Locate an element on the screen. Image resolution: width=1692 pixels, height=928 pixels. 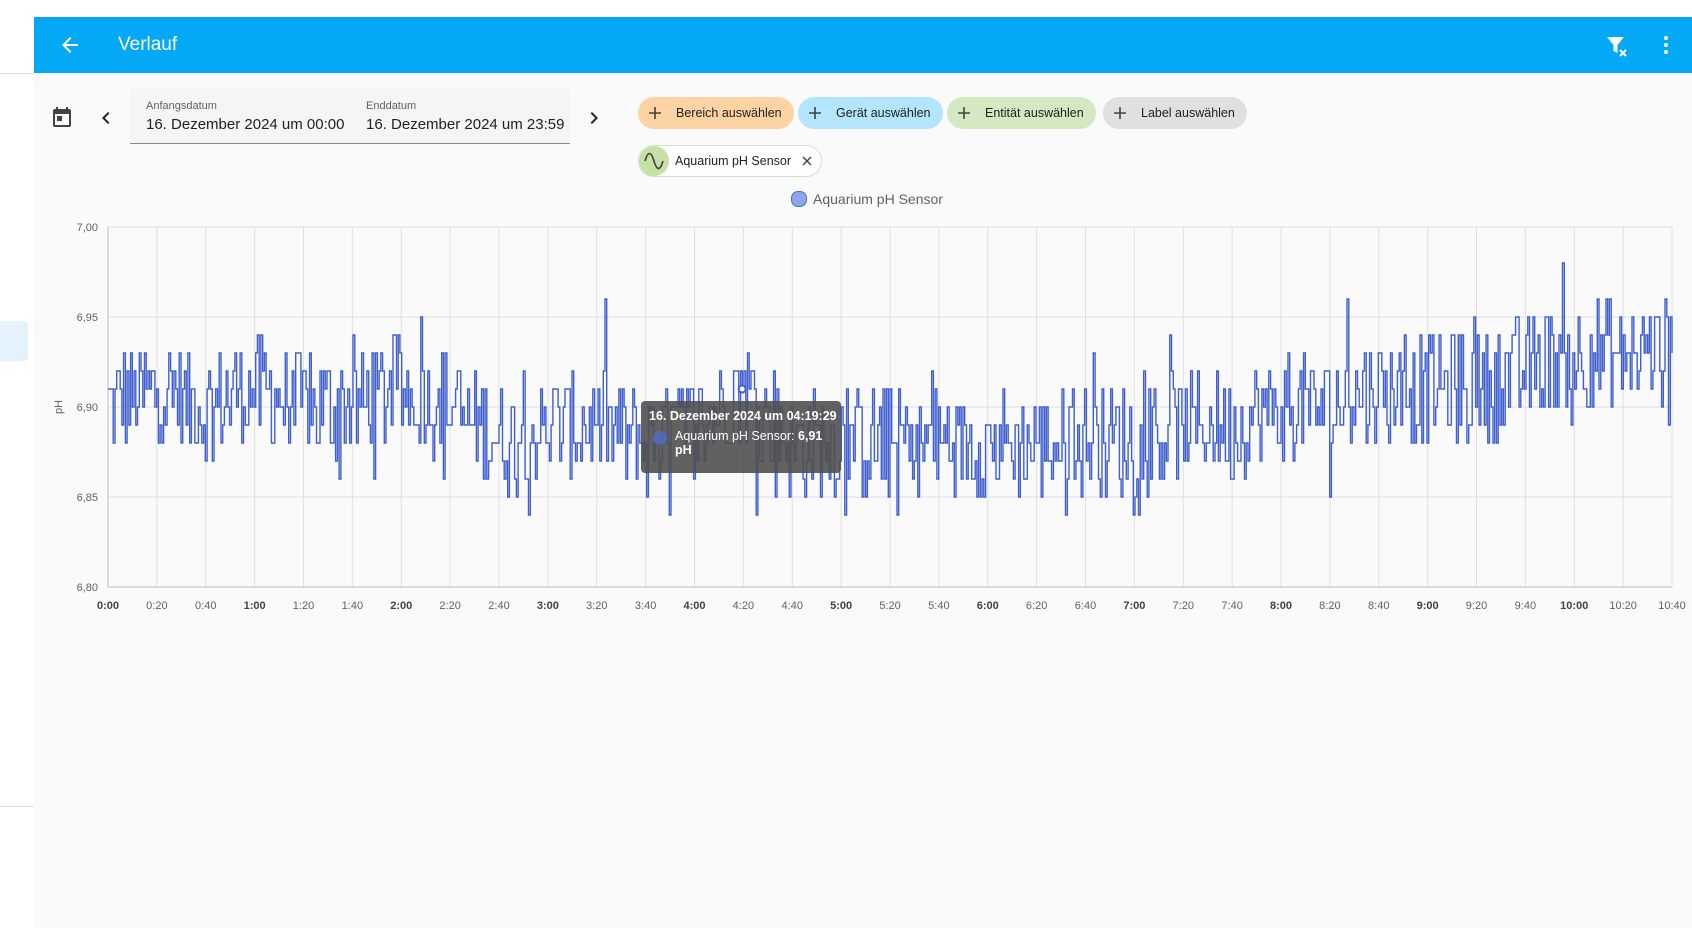
tooltip-unit: pH is located at coordinates (683, 450).